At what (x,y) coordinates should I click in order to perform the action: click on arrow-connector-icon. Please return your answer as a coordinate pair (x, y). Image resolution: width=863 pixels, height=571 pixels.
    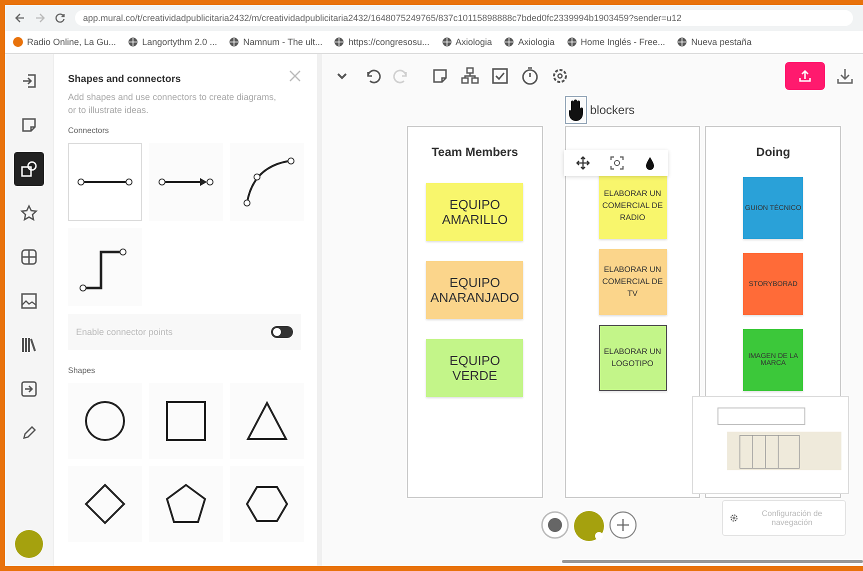
    Looking at the image, I should click on (186, 182).